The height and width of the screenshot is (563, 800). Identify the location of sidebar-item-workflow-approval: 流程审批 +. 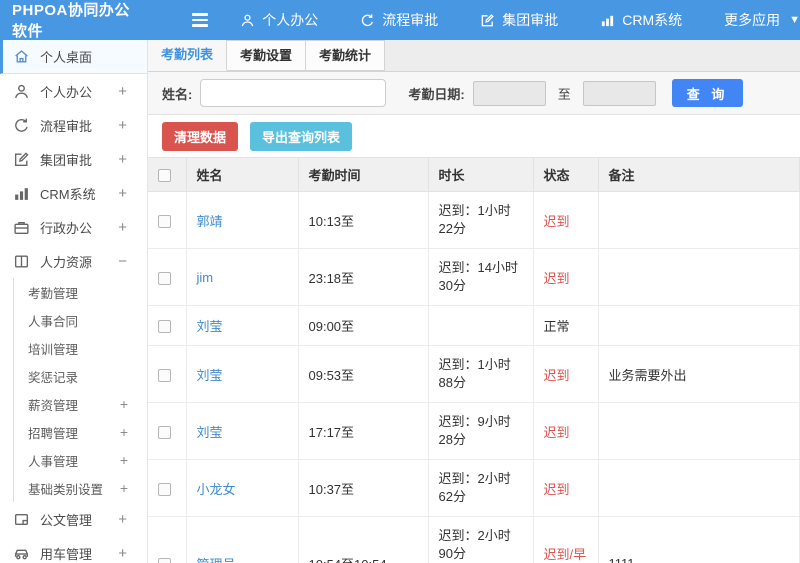
(73, 125).